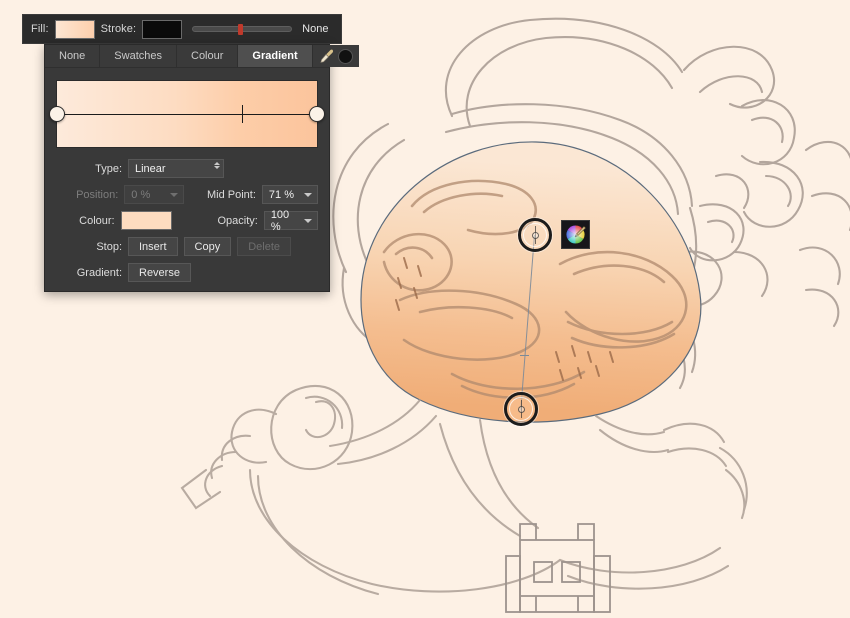 This screenshot has height=618, width=850. I want to click on stop-copy-button: Copy, so click(207, 246).